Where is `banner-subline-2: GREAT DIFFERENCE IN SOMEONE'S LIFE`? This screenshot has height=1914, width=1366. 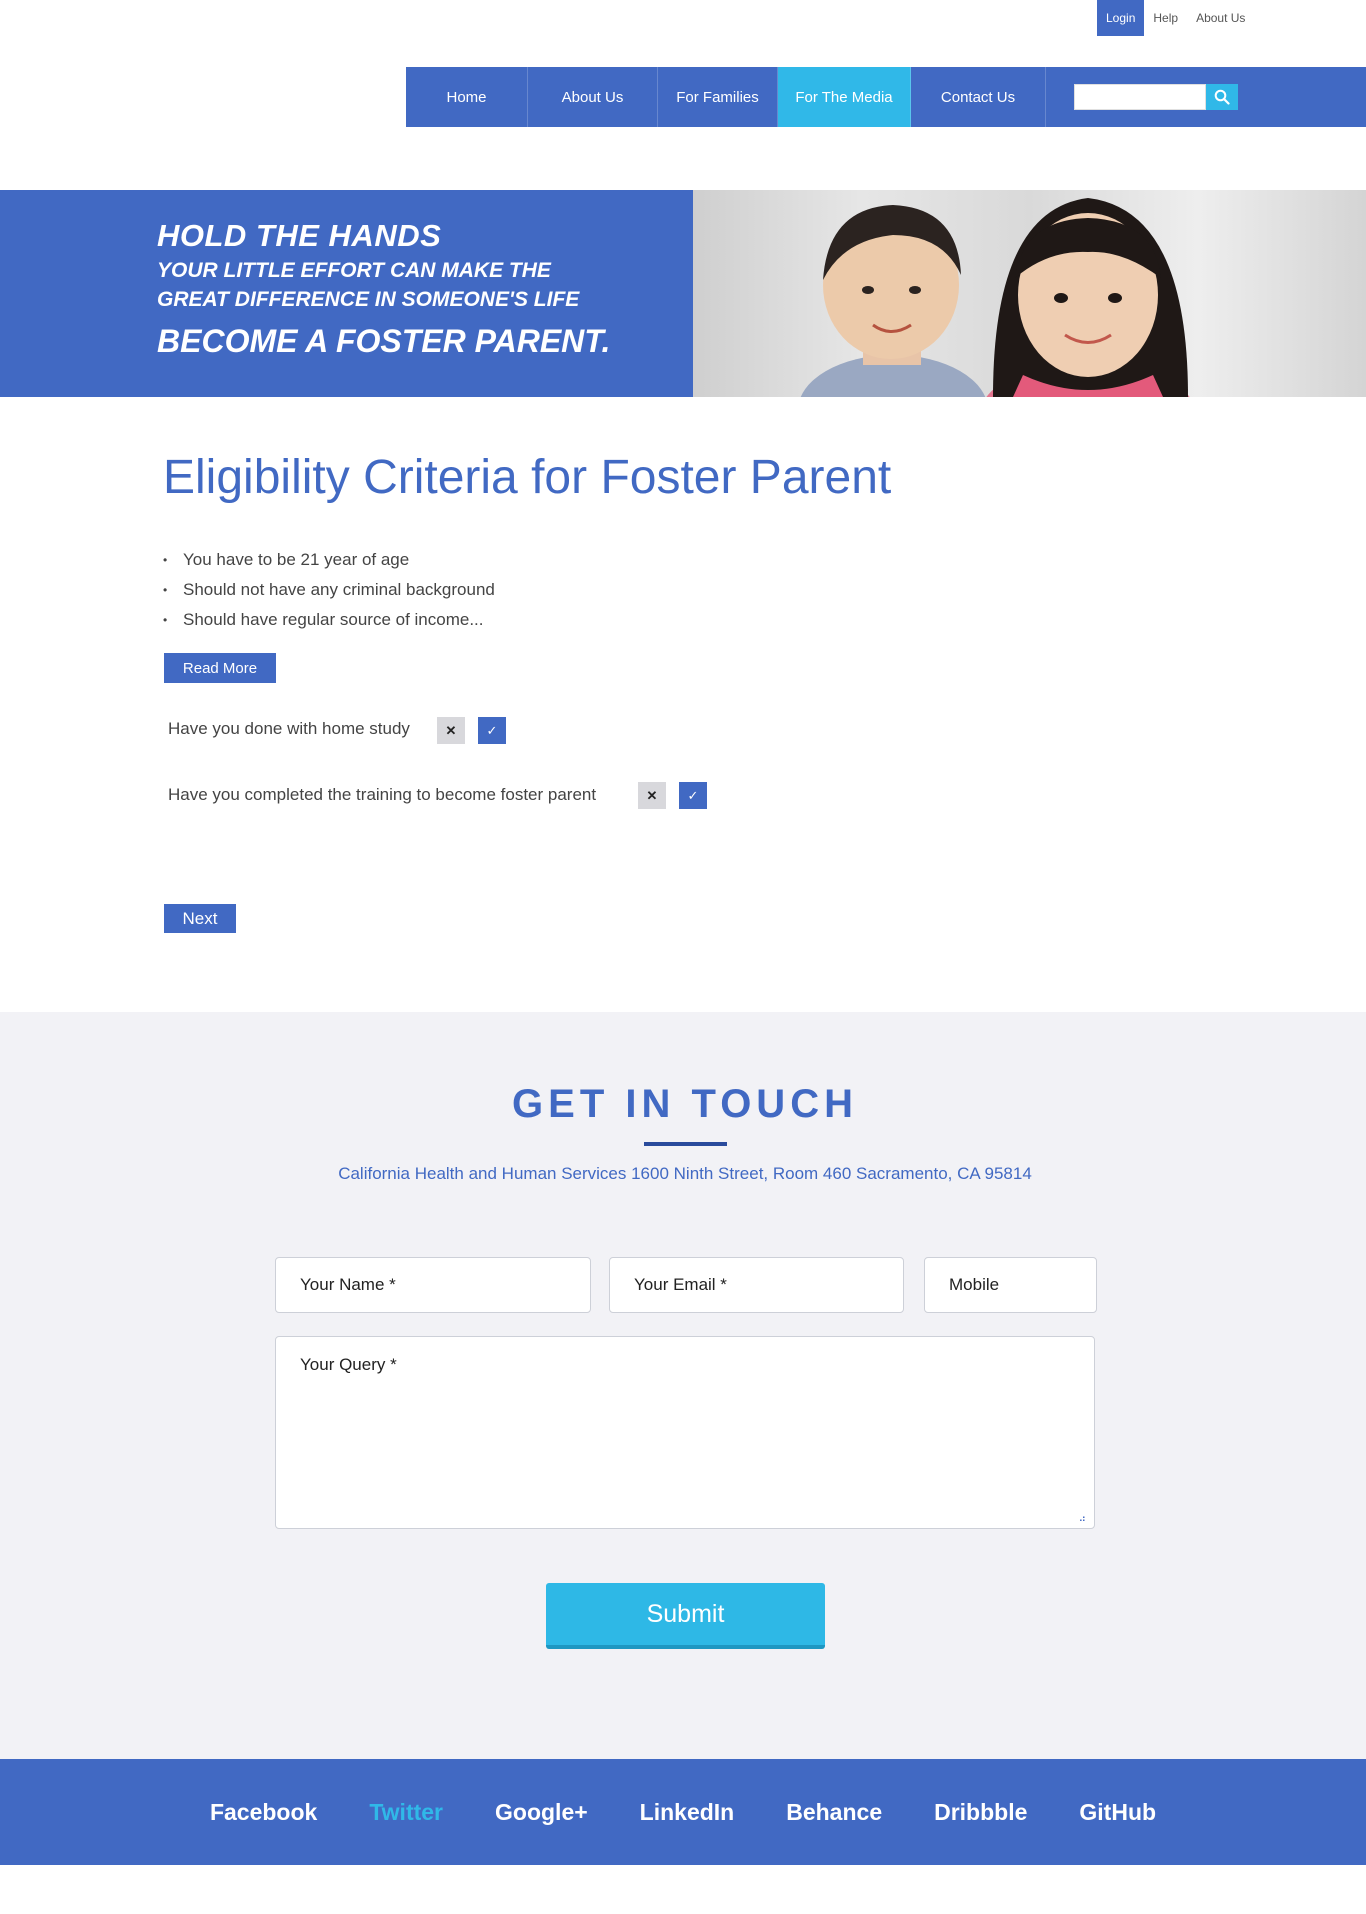 banner-subline-2: GREAT DIFFERENCE IN SOMEONE'S LIFE is located at coordinates (368, 299).